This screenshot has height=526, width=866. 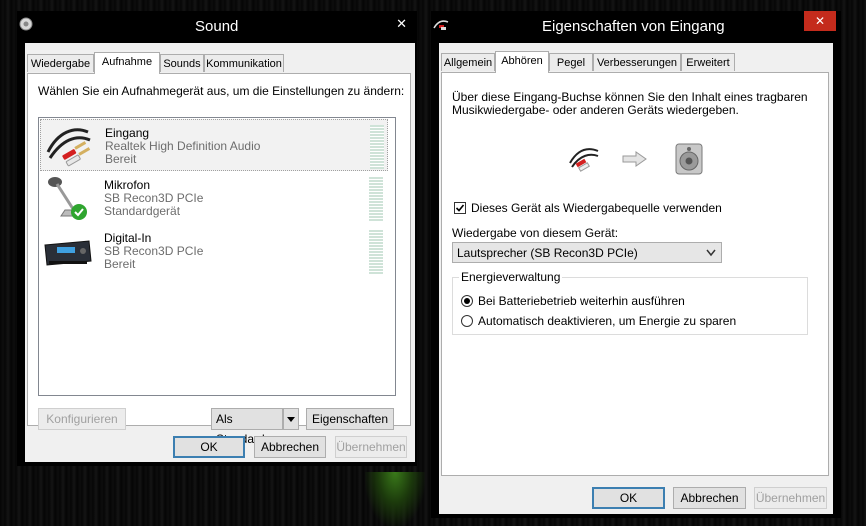 I want to click on close-button: ✕, so click(x=820, y=21).